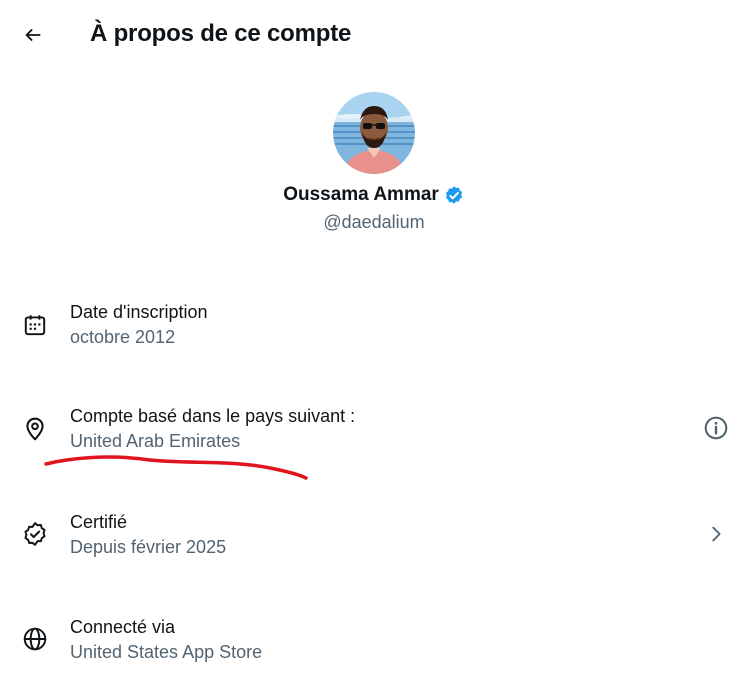 This screenshot has width=748, height=677. What do you see at coordinates (123, 627) in the screenshot?
I see `row-label: Connecté via` at bounding box center [123, 627].